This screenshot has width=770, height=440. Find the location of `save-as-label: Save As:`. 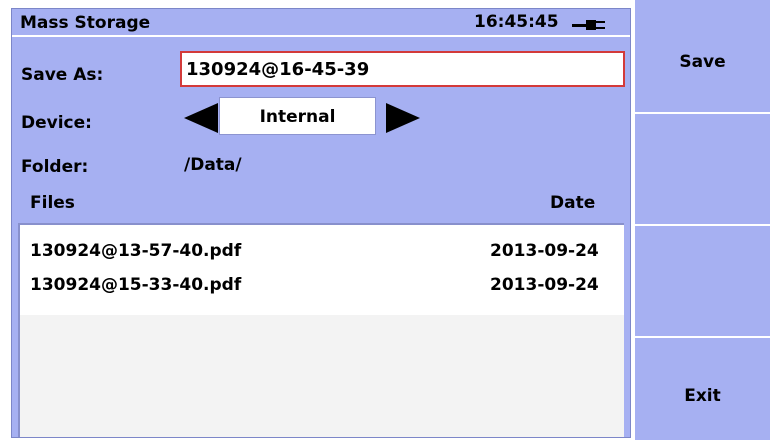

save-as-label: Save As: is located at coordinates (62, 75).